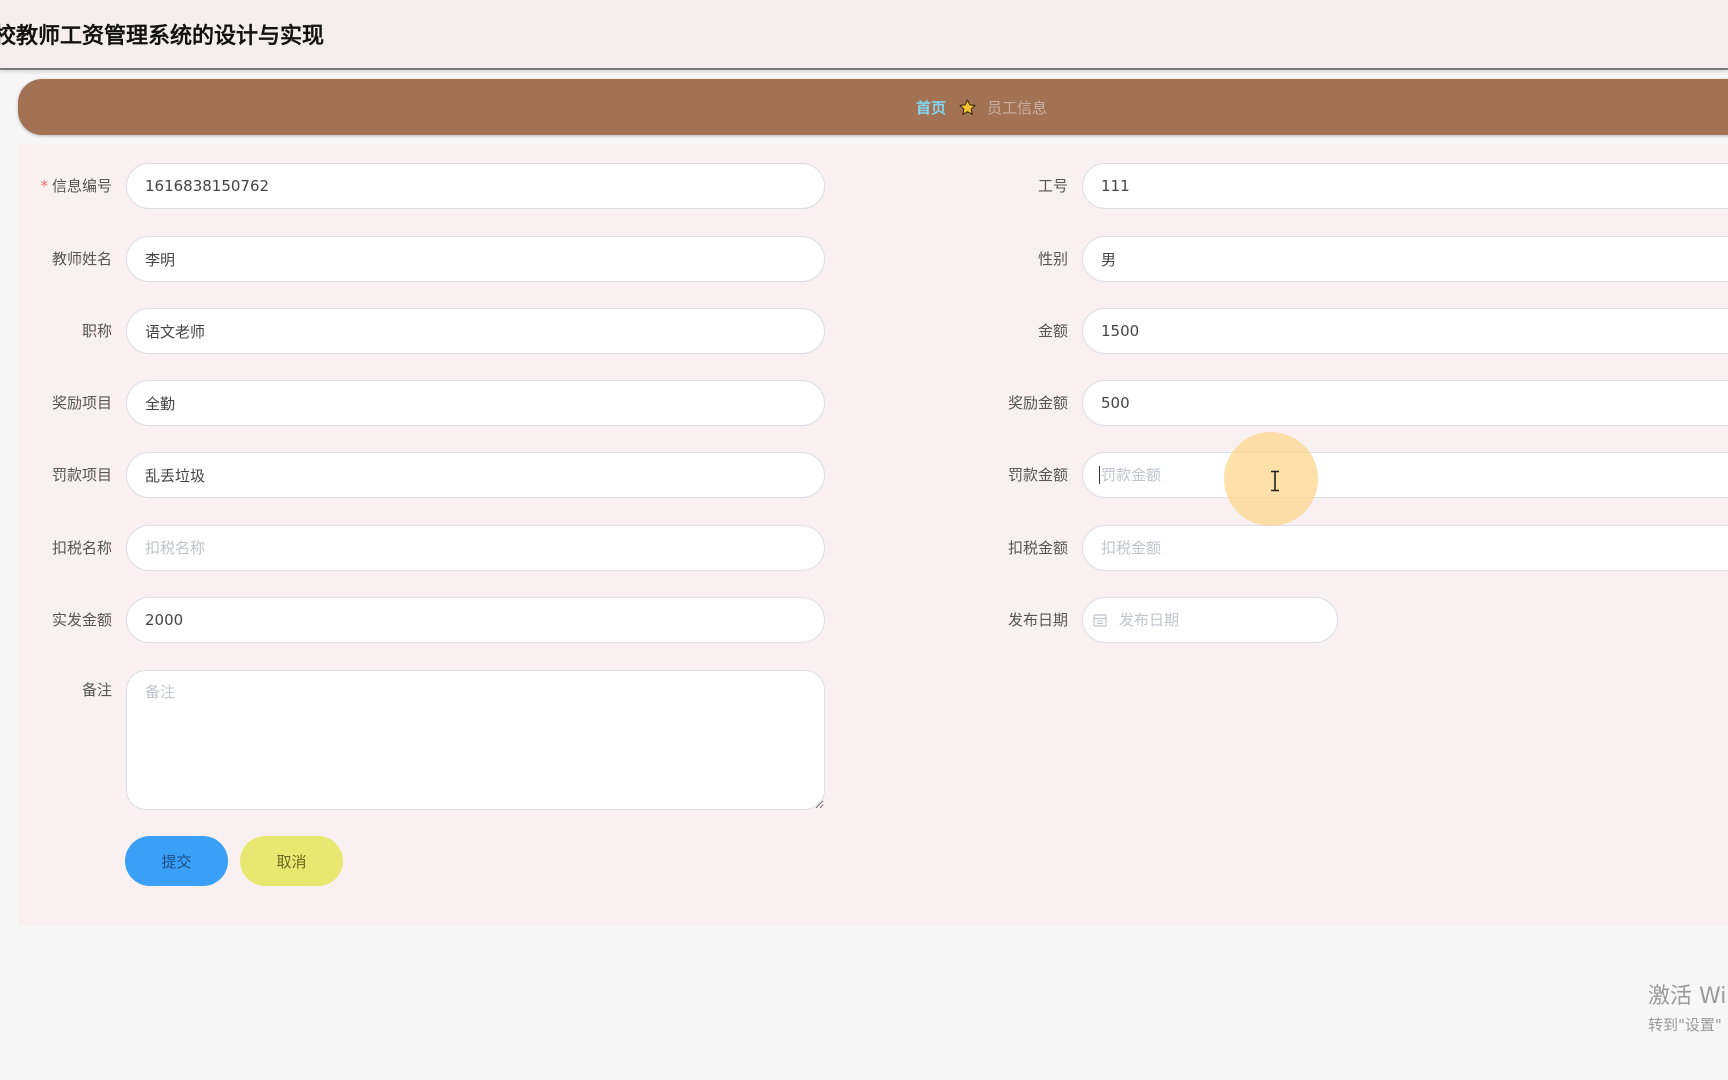 This screenshot has height=1080, width=1728. Describe the element at coordinates (1685, 1025) in the screenshot. I see `watermark-line2: 转到"设置"` at that location.